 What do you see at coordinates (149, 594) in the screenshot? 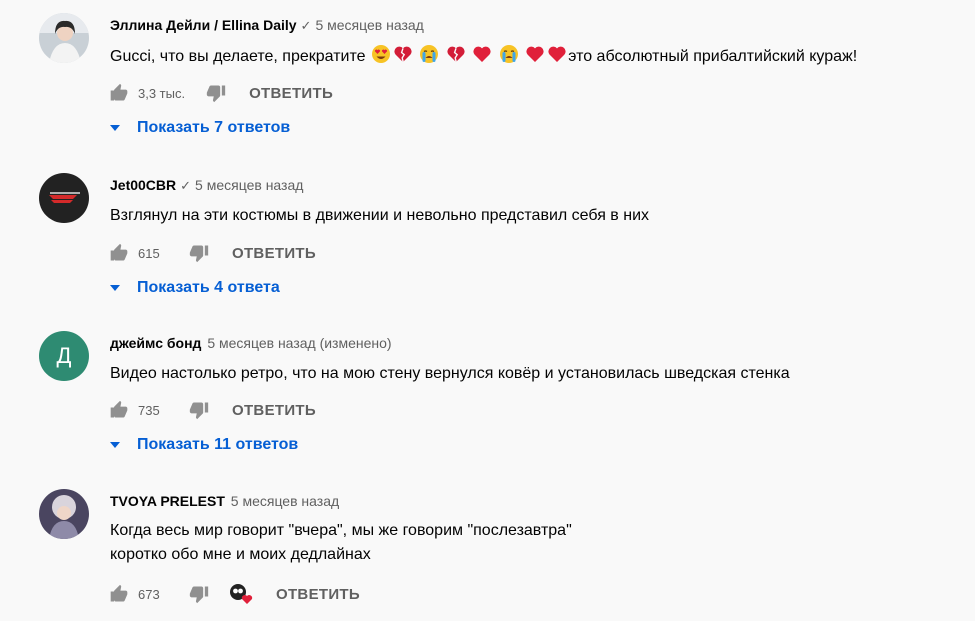
I see `like-count: 673` at bounding box center [149, 594].